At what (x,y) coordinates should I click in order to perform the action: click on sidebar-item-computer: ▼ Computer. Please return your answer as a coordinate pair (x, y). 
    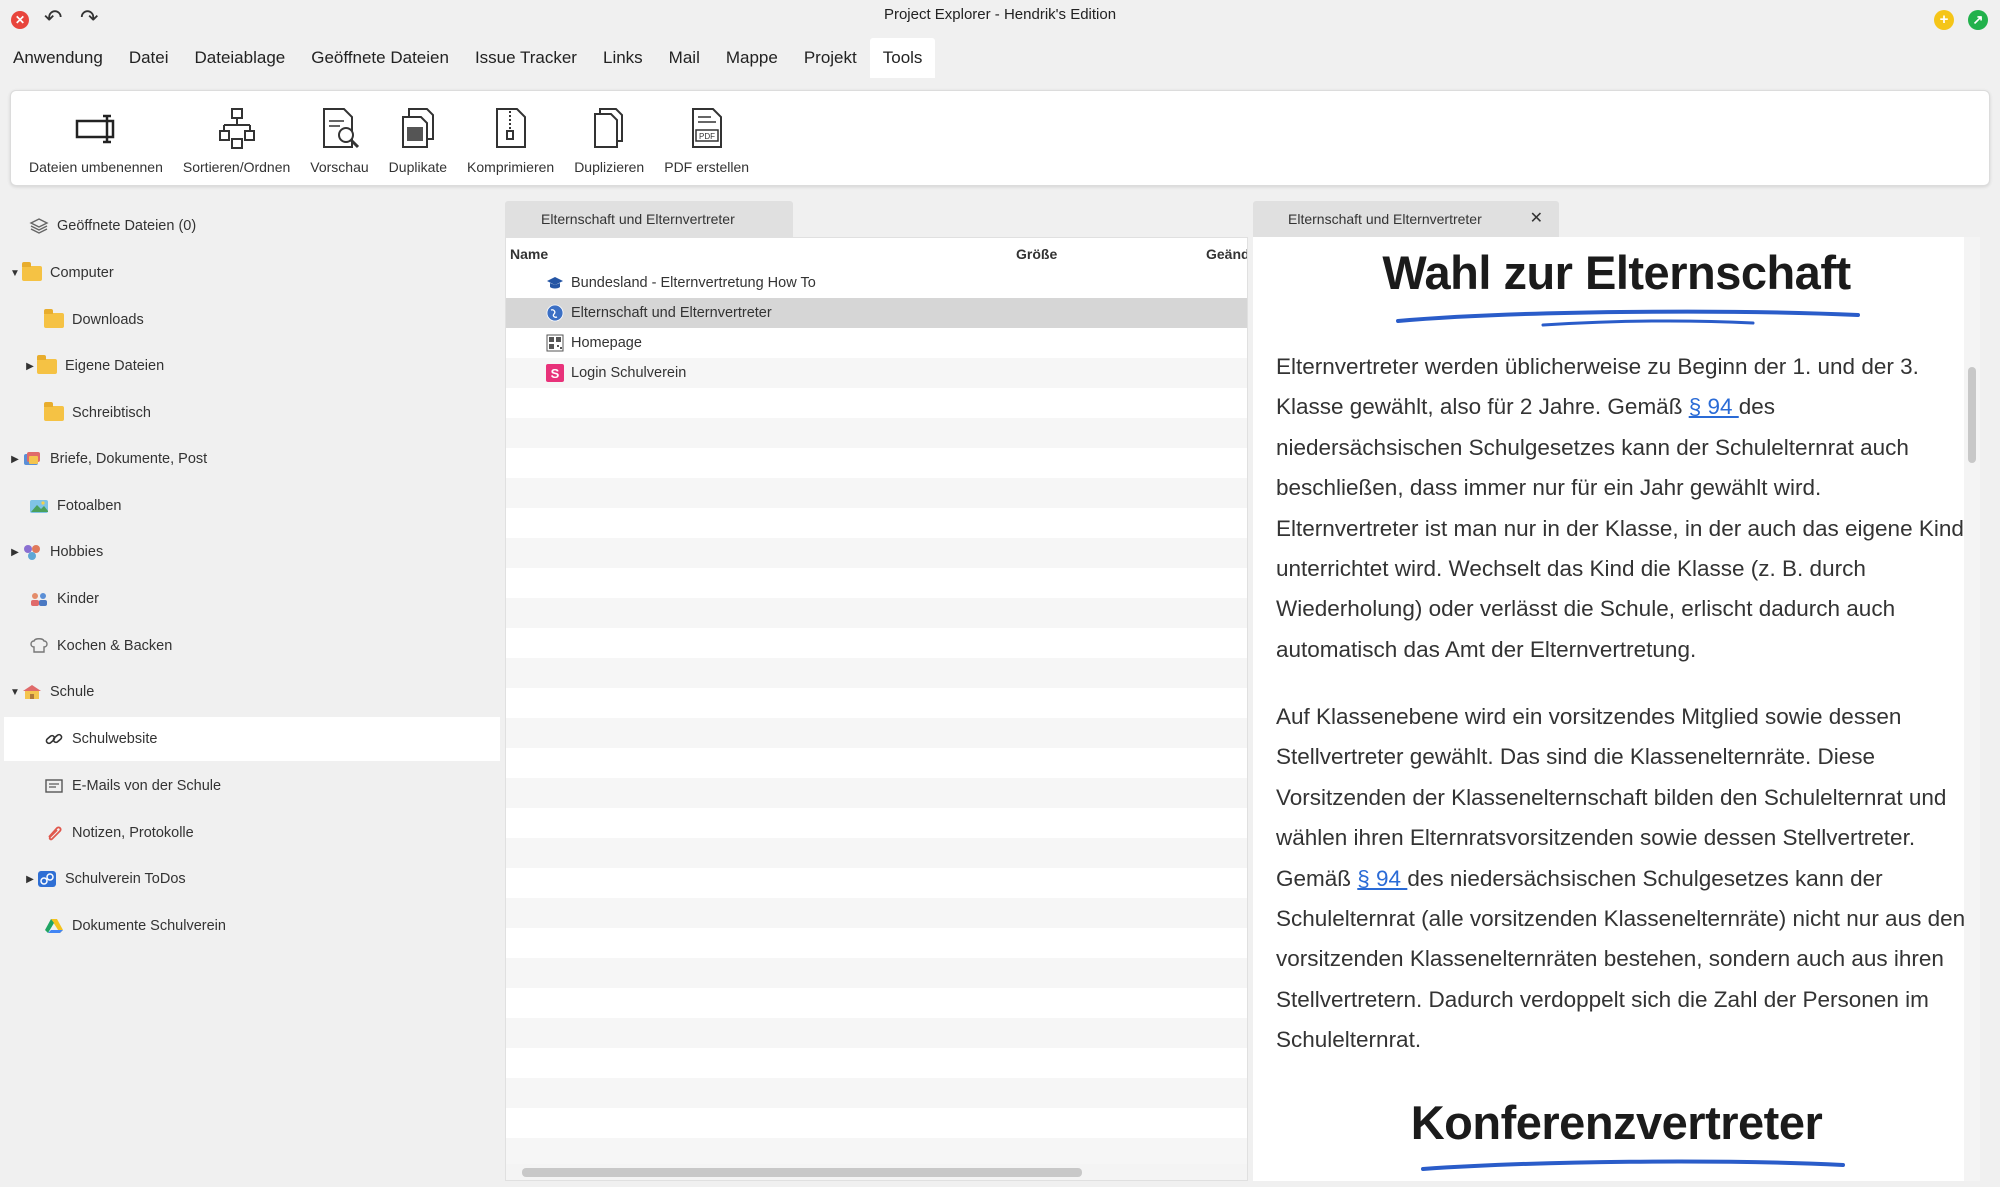
    Looking at the image, I should click on (61, 273).